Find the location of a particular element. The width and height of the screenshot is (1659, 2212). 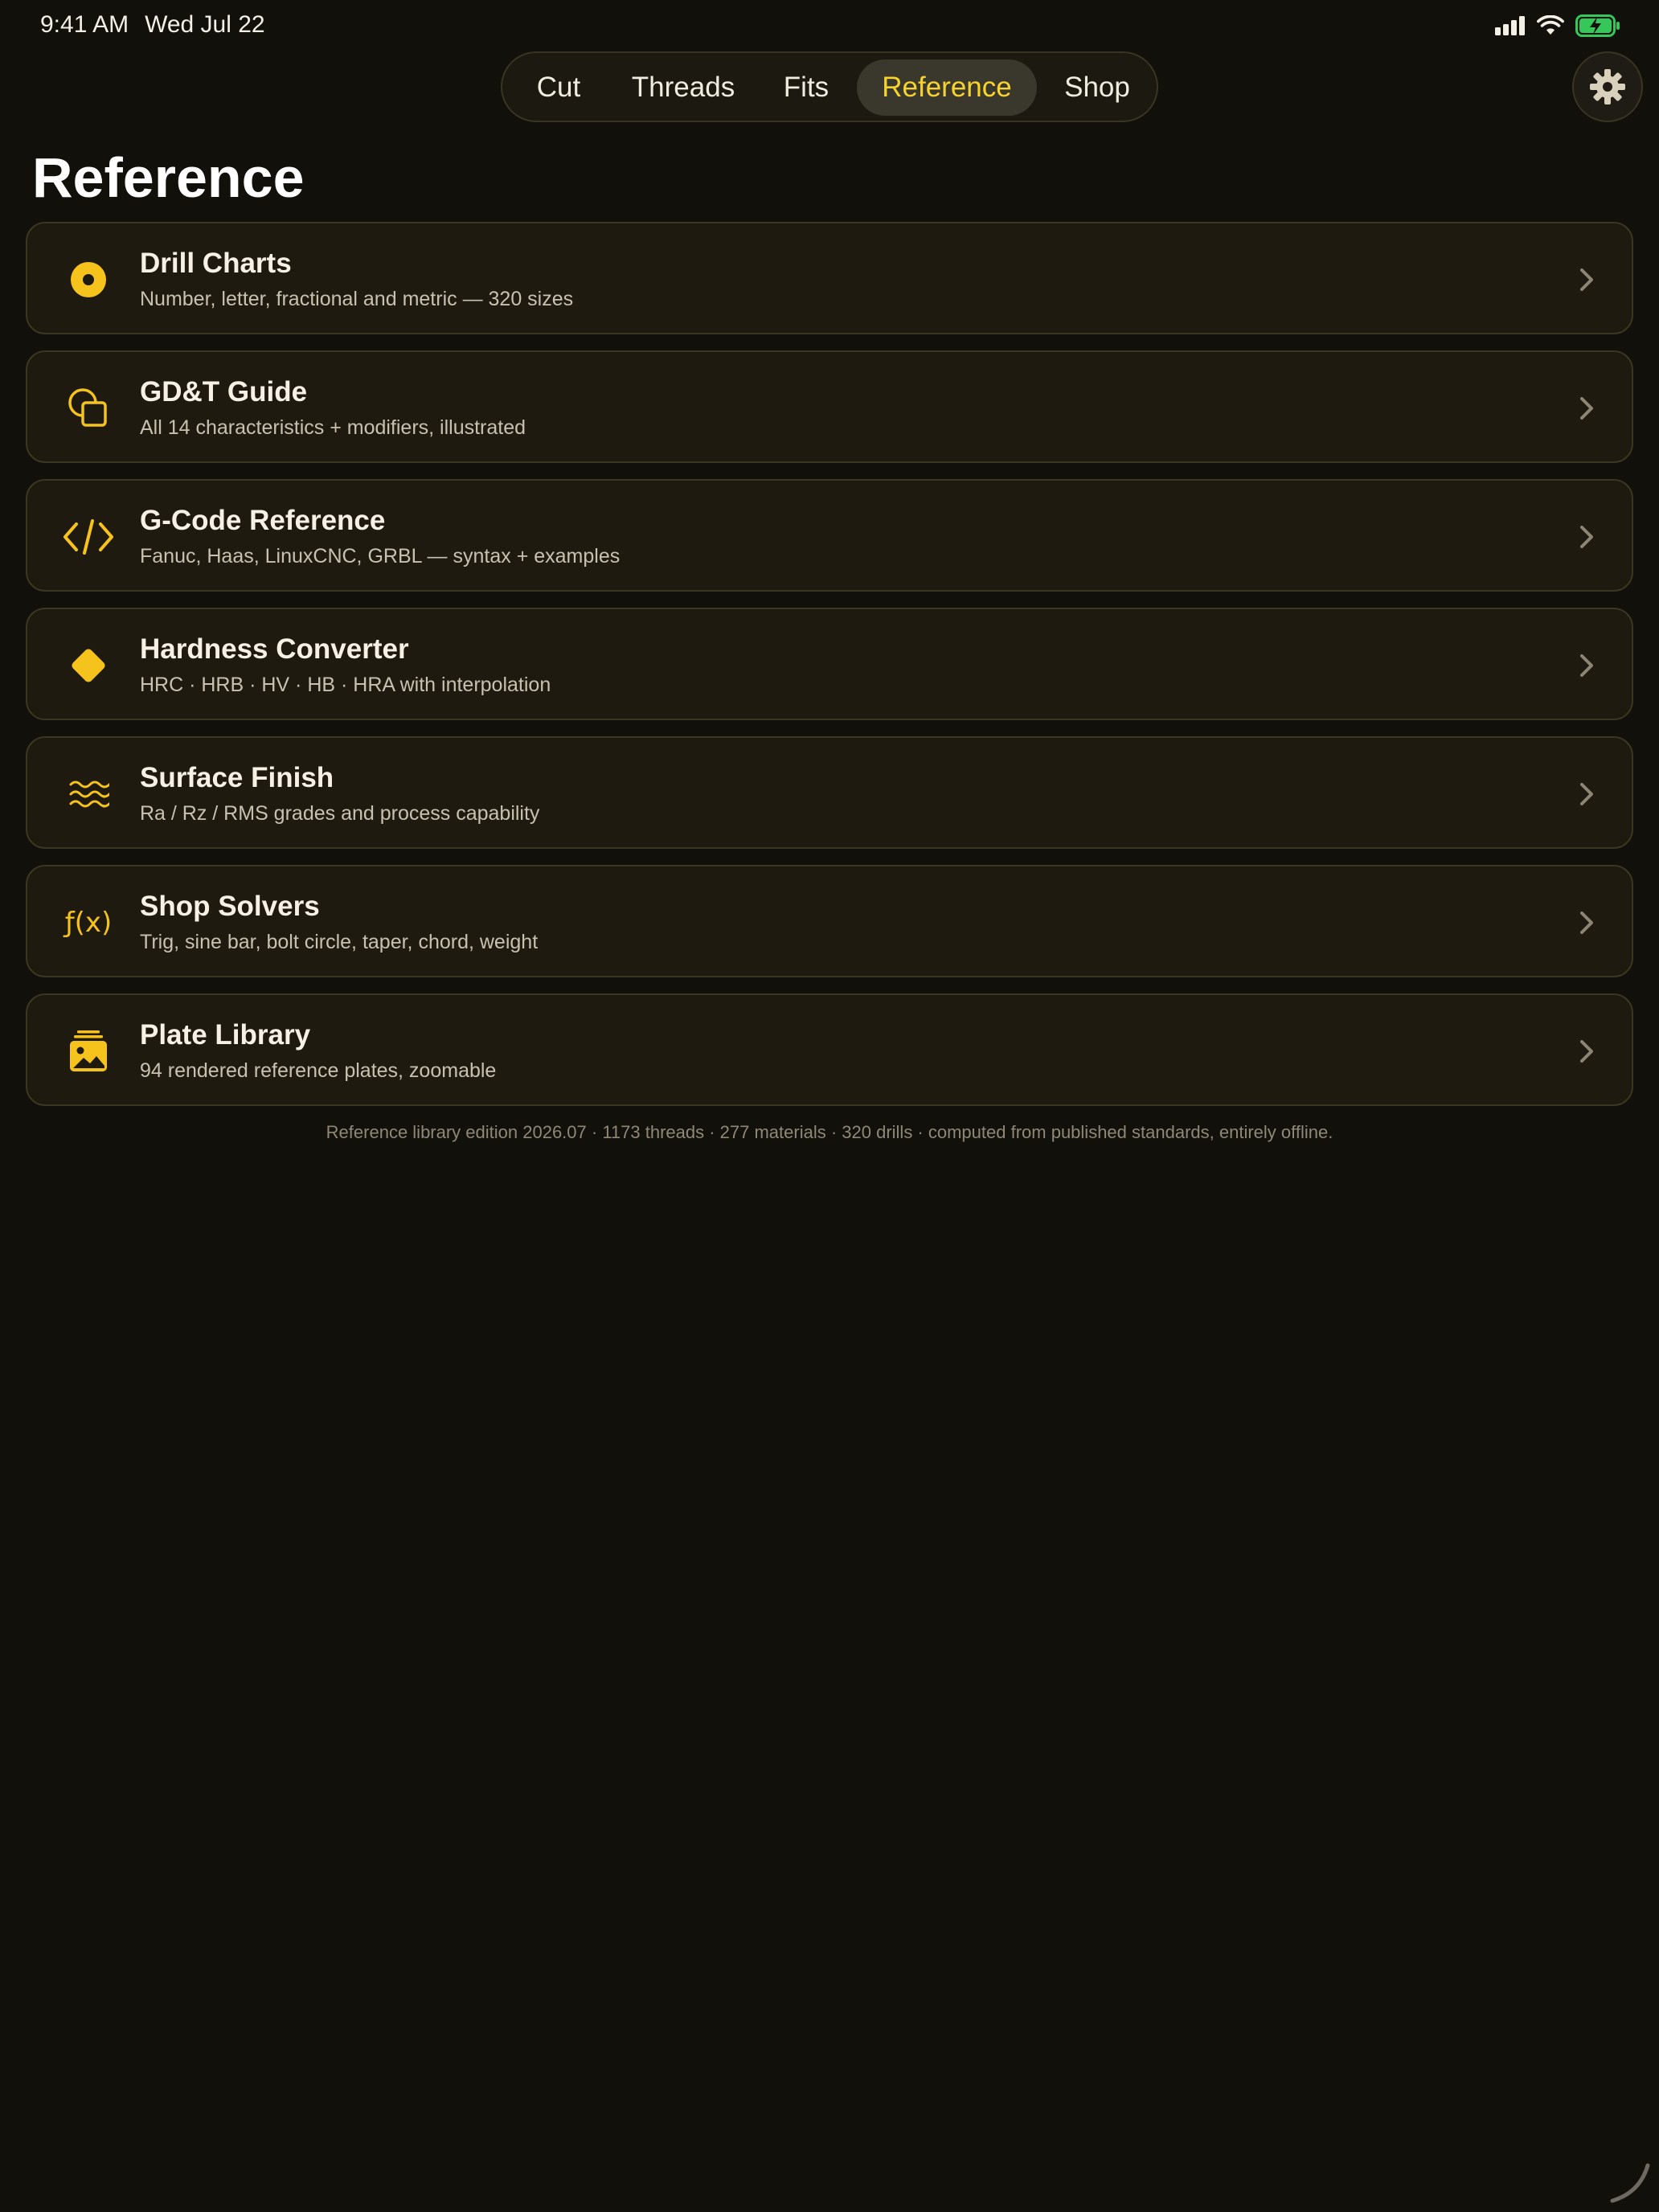

status-time: 9:41 AM is located at coordinates (84, 24).